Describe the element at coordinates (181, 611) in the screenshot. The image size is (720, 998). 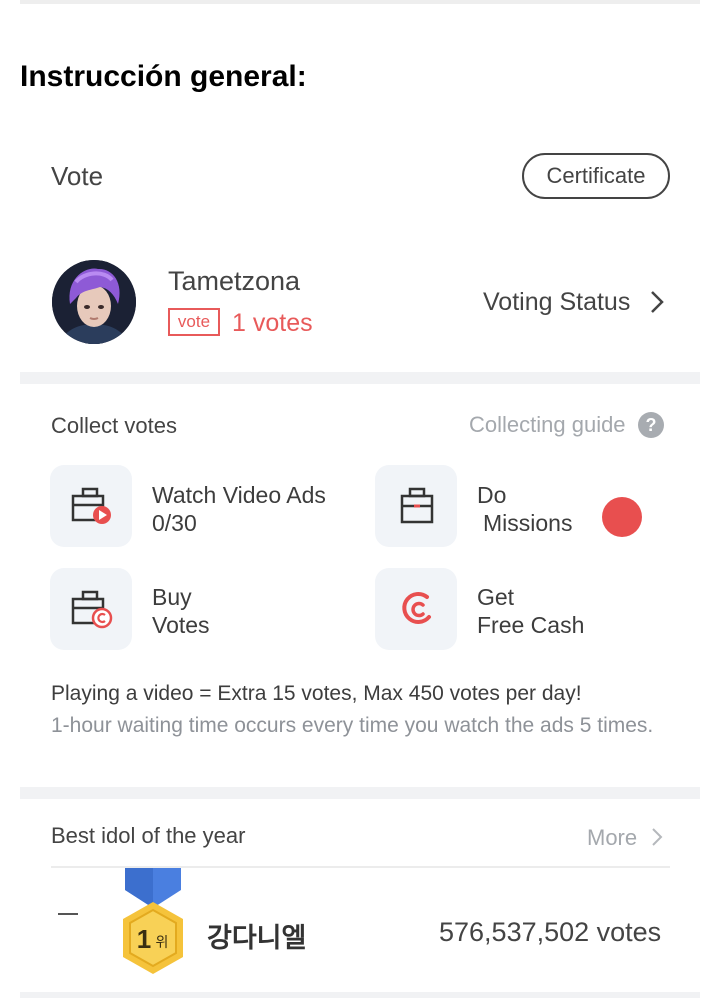
I see `buy-votes-label: Buy Votes` at that location.